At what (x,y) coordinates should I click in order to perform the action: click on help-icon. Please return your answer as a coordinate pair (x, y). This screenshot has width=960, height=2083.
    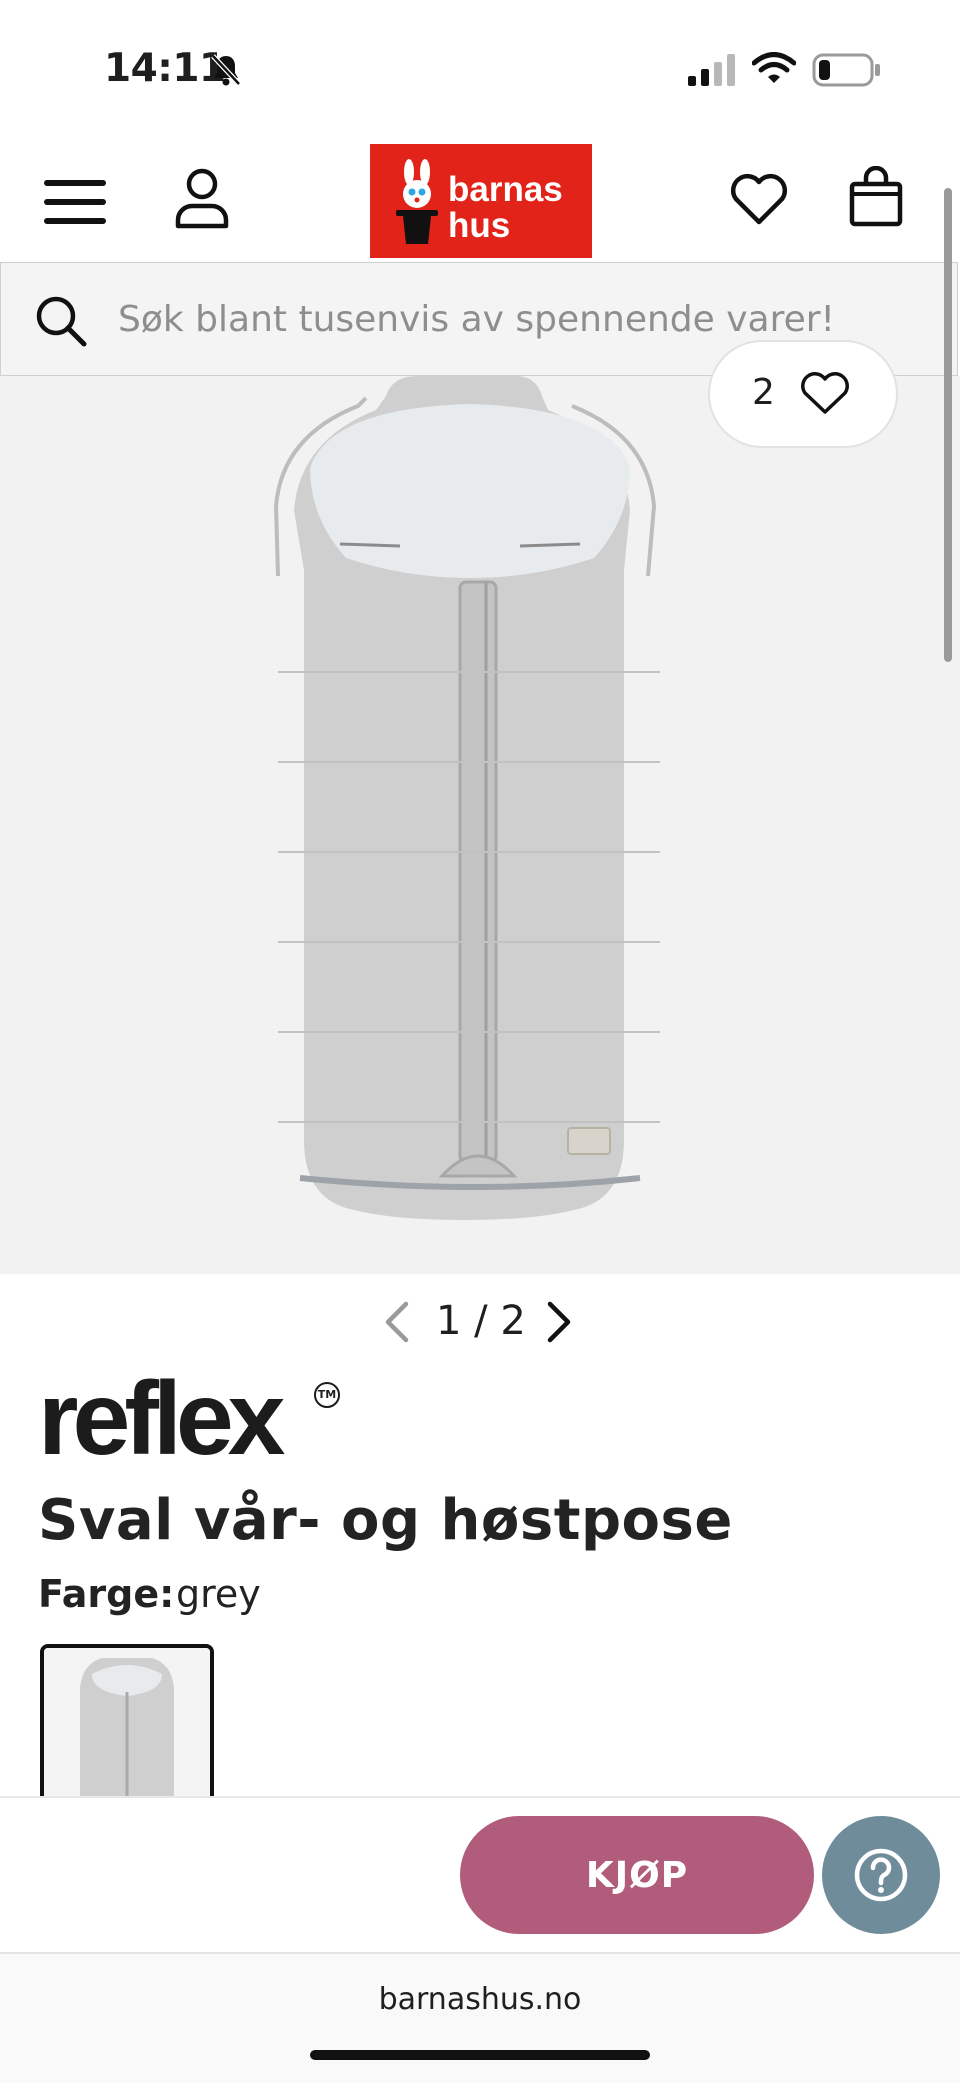
    Looking at the image, I should click on (881, 1875).